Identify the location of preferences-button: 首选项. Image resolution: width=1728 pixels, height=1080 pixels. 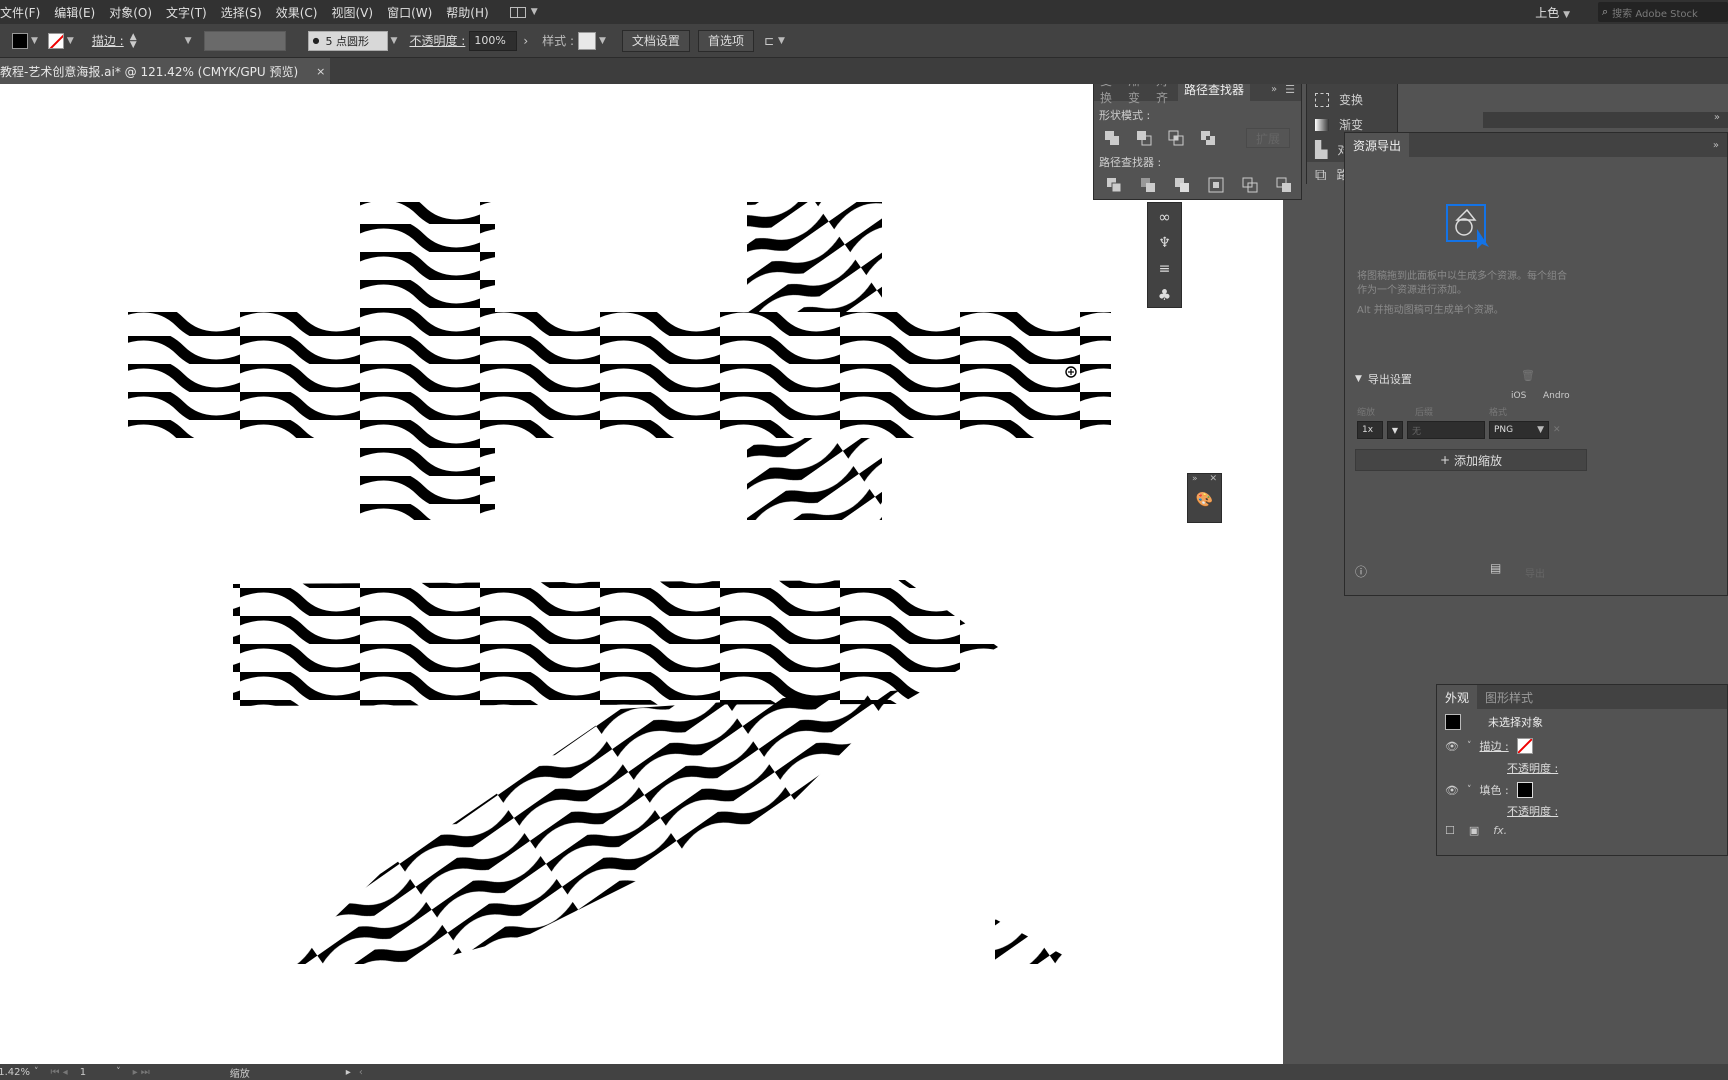
(725, 40).